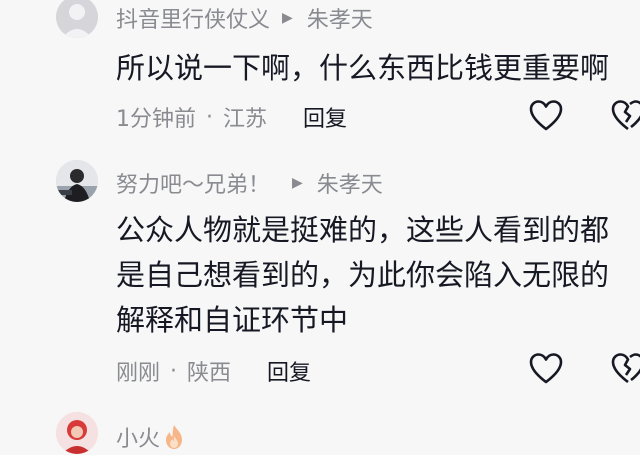 This screenshot has width=640, height=455. What do you see at coordinates (138, 373) in the screenshot?
I see `comment-time: 刚刚` at bounding box center [138, 373].